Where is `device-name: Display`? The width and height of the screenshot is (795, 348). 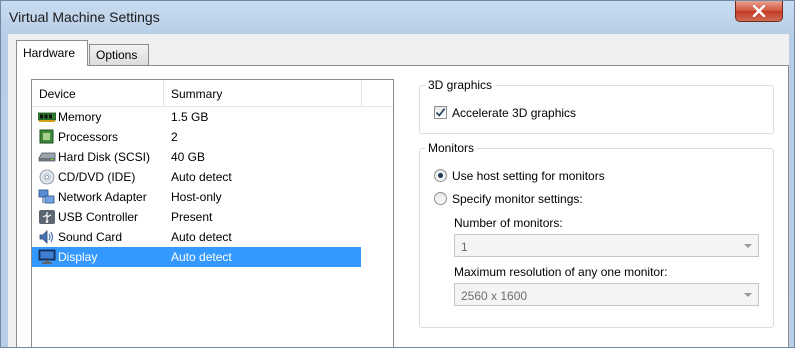
device-name: Display is located at coordinates (78, 257).